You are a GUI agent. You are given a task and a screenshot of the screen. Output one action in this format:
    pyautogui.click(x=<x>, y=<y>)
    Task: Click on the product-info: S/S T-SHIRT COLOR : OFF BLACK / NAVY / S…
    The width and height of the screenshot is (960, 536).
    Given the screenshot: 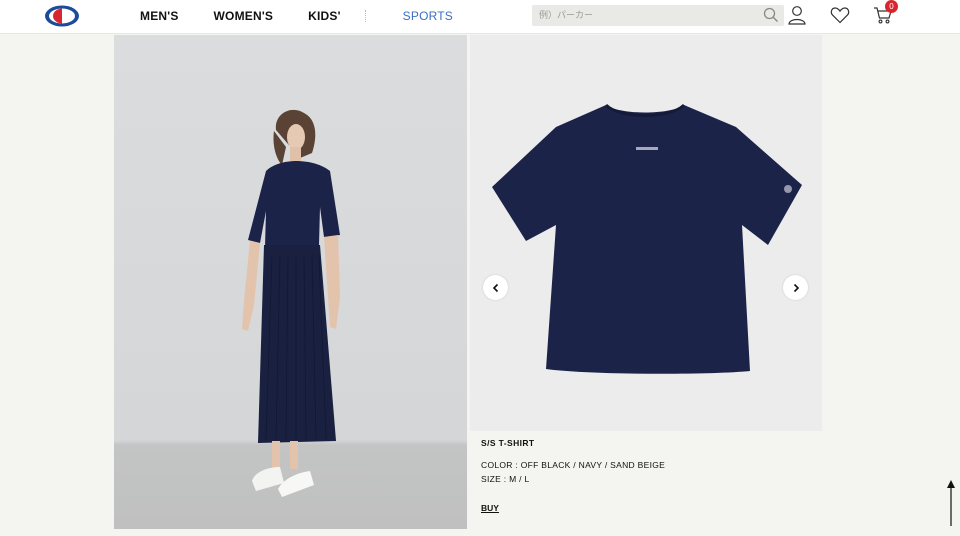 What is the action you would take?
    pyautogui.click(x=646, y=461)
    